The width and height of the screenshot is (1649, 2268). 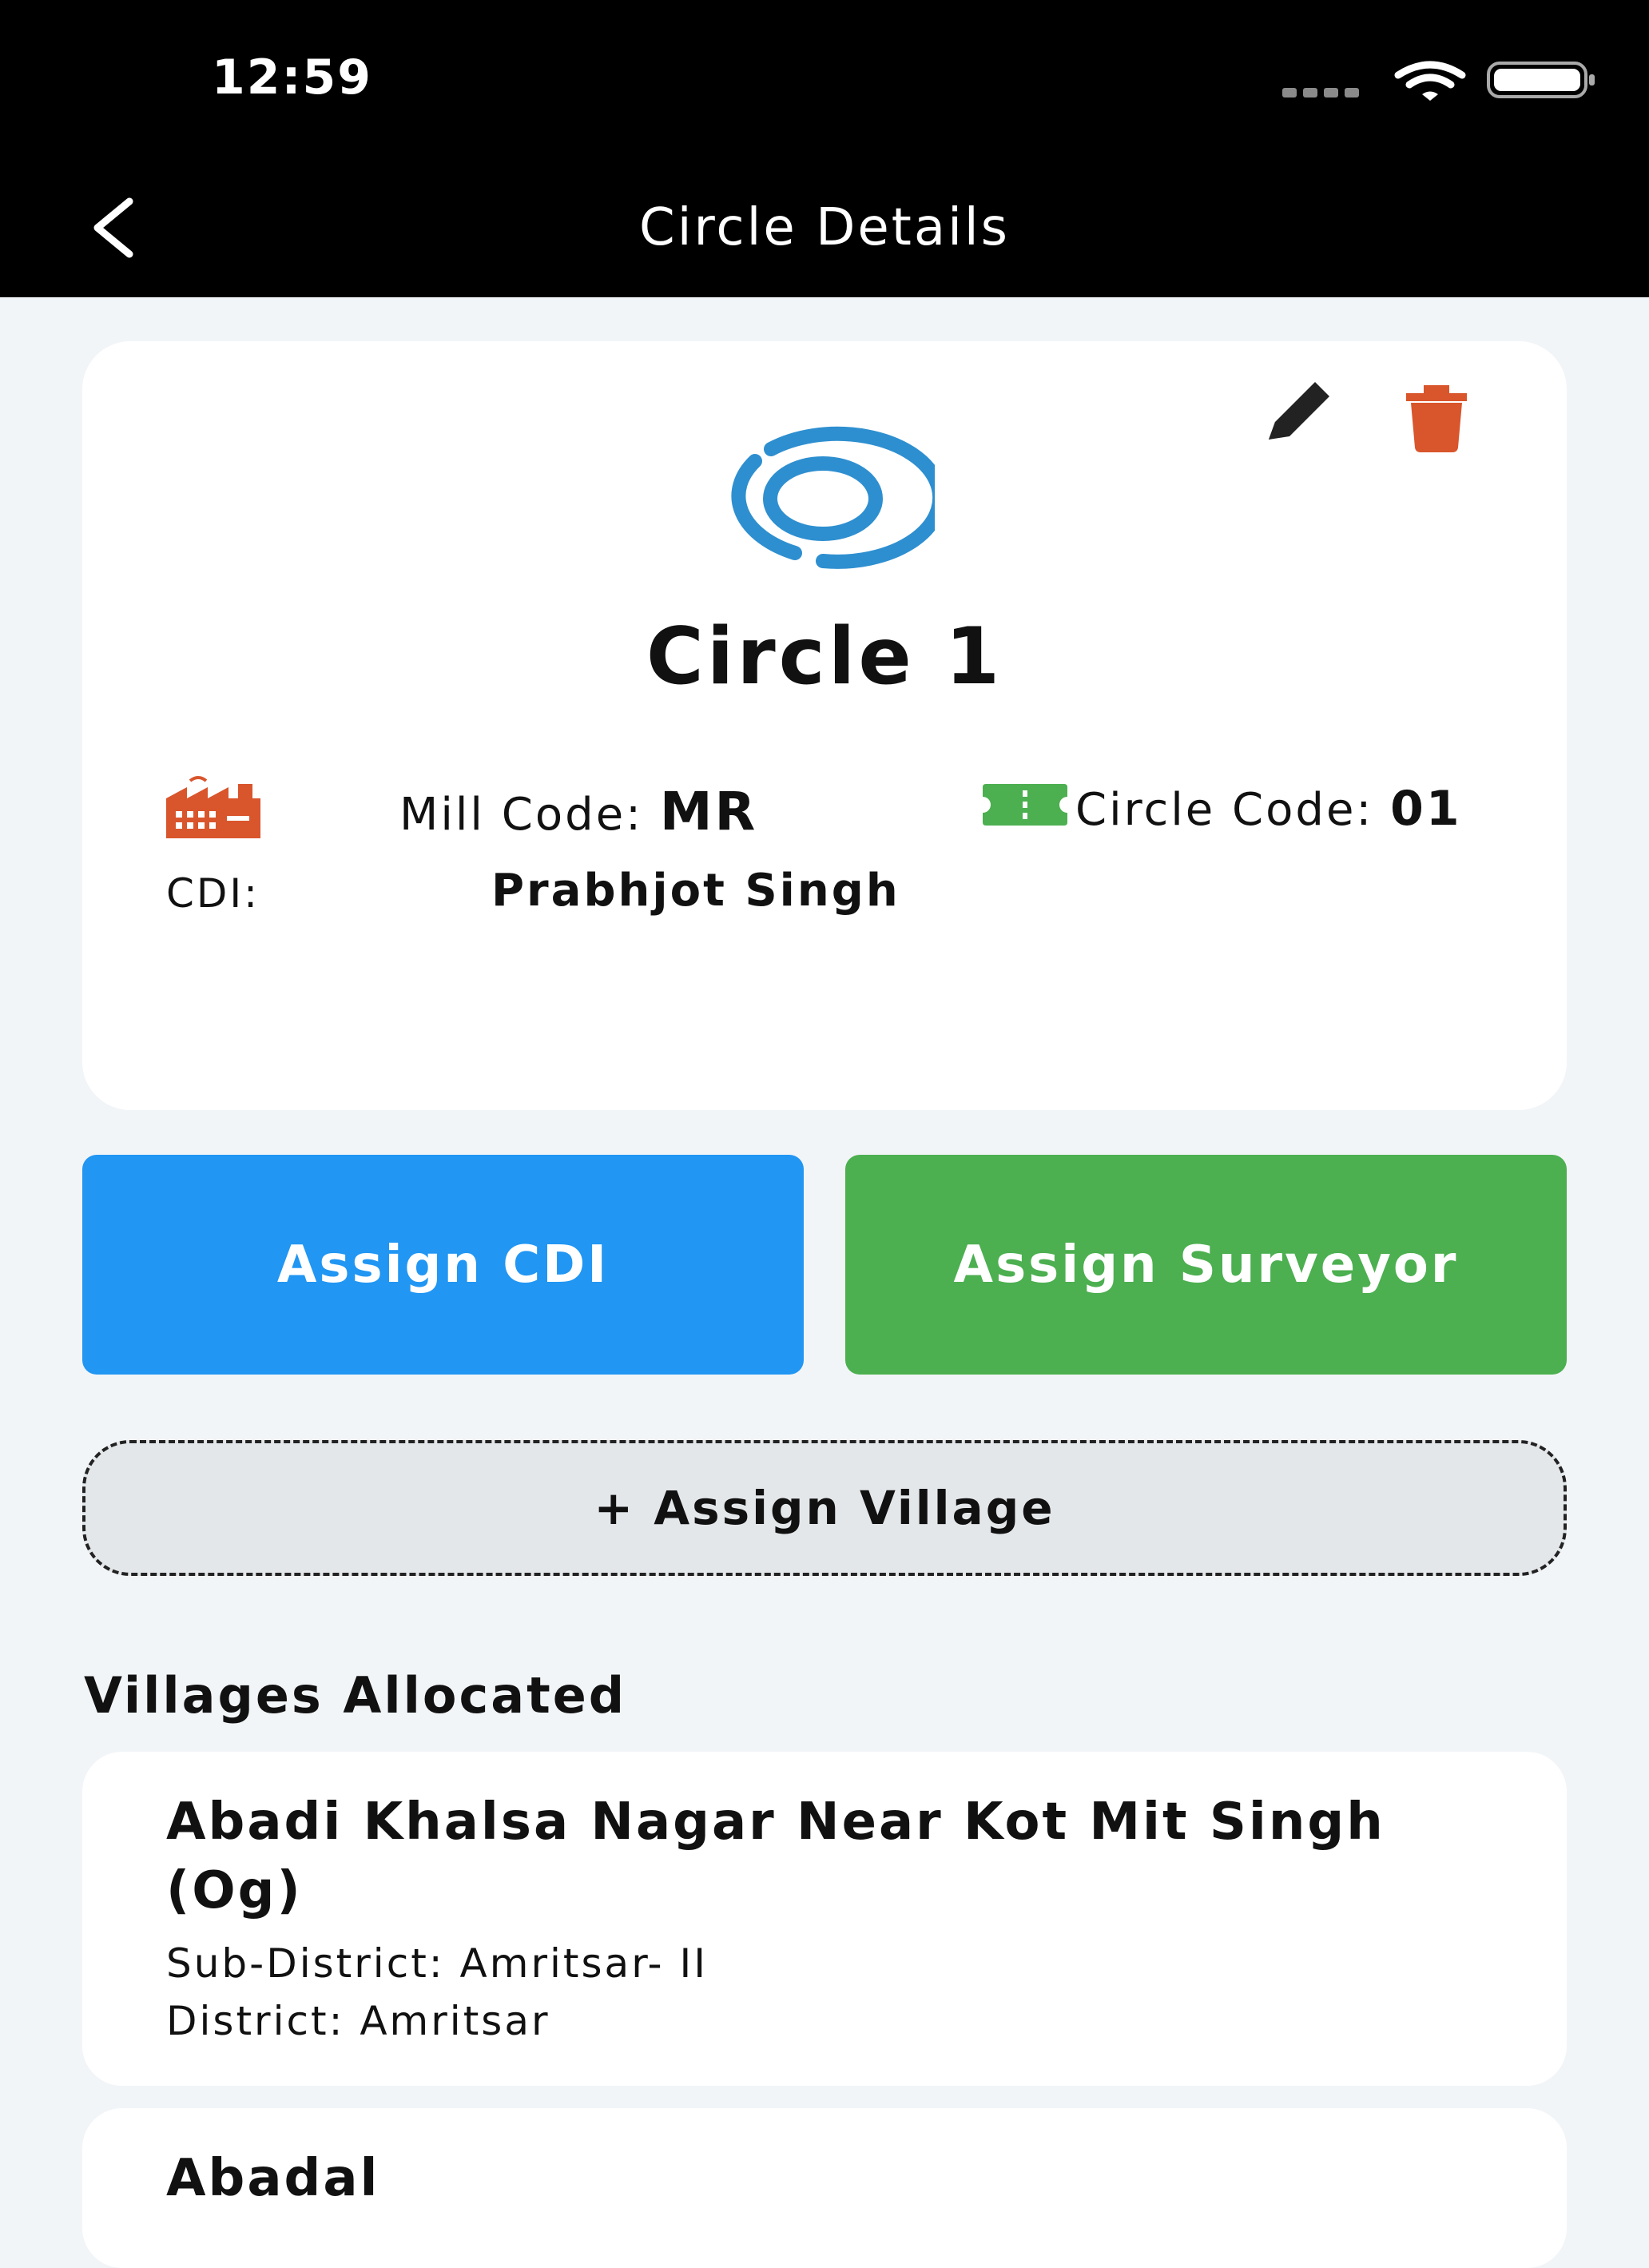 I want to click on delete-button, so click(x=1436, y=413).